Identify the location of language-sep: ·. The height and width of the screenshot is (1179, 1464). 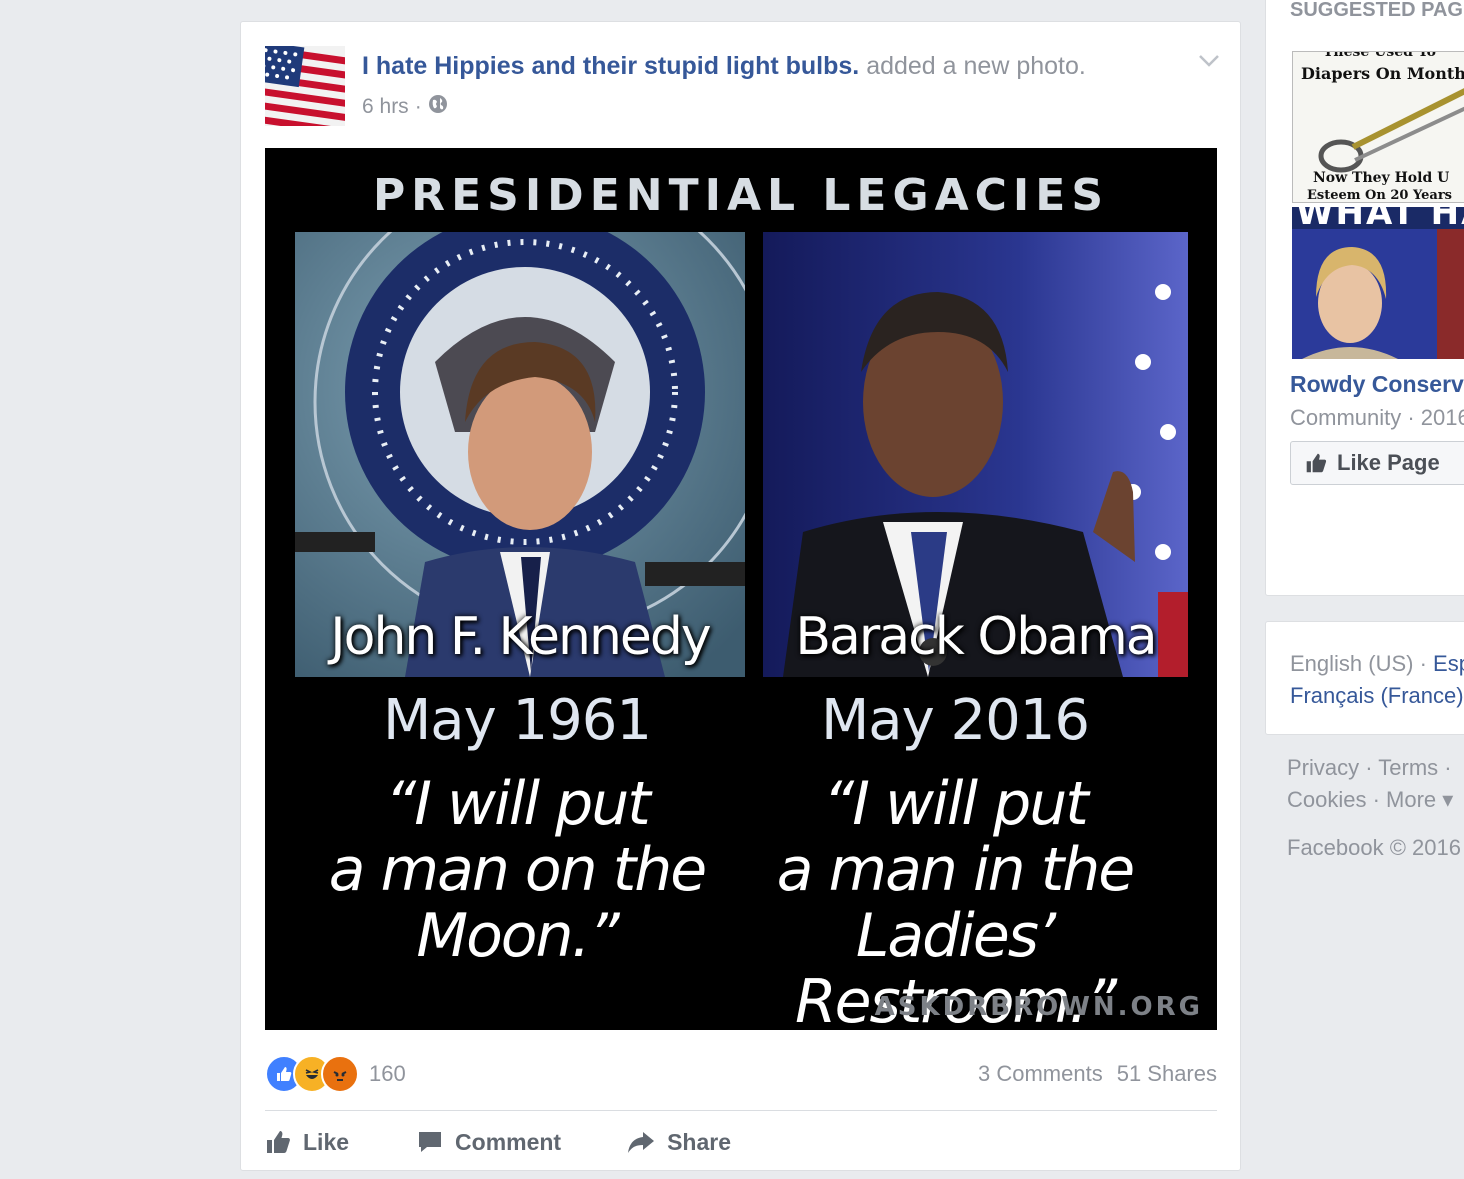
(1423, 663).